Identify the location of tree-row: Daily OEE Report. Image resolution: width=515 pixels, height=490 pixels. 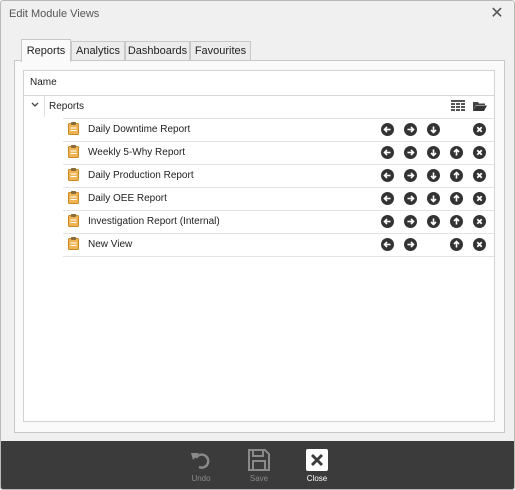
(278, 198).